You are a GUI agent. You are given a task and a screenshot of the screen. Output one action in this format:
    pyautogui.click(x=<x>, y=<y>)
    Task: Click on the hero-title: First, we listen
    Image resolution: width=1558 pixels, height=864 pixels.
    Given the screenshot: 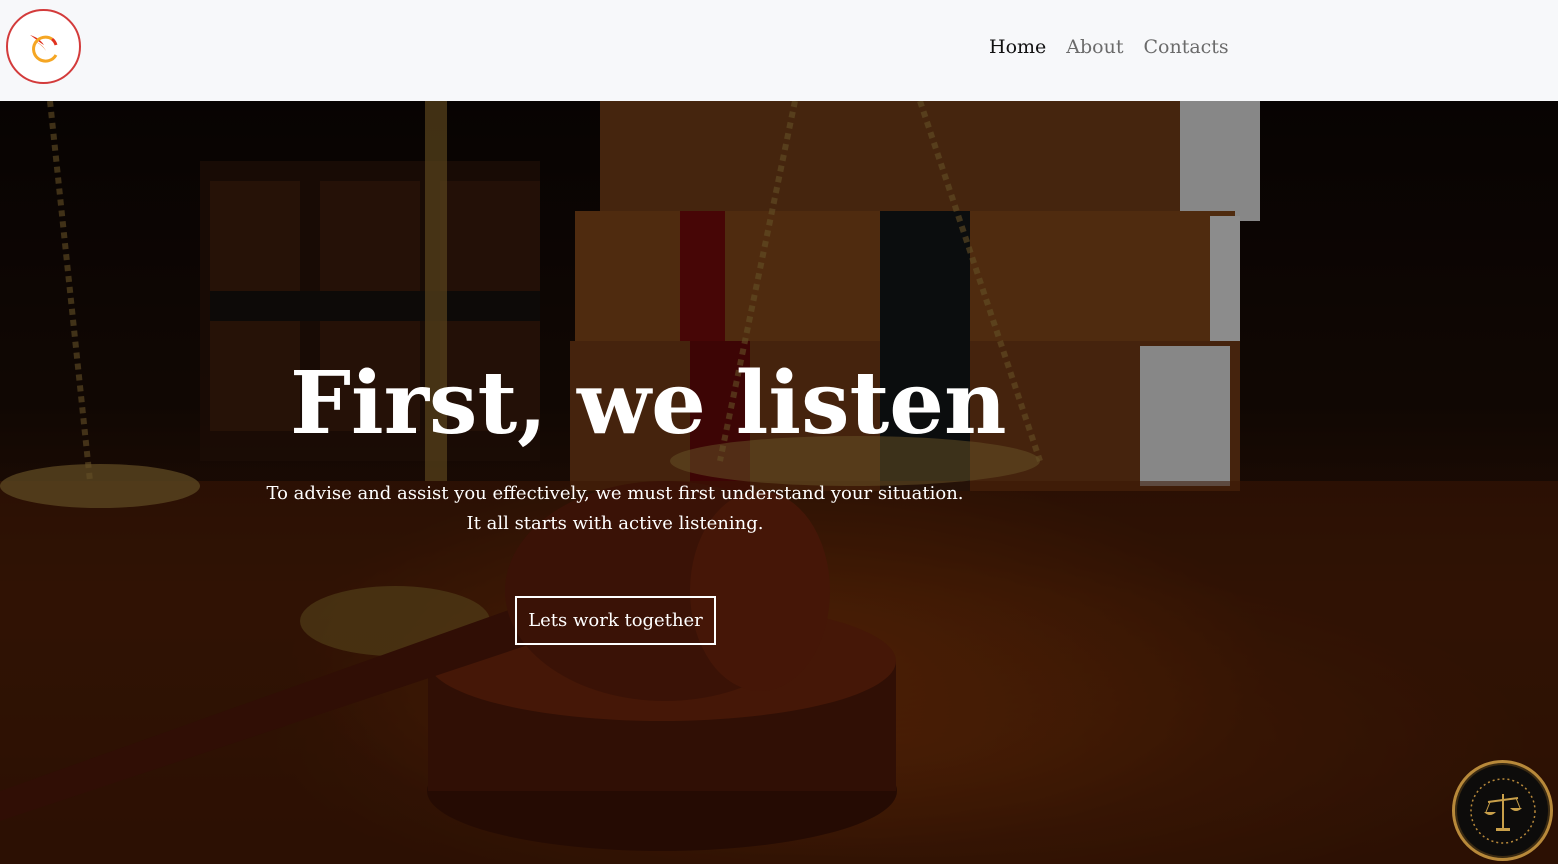 What is the action you would take?
    pyautogui.click(x=648, y=403)
    